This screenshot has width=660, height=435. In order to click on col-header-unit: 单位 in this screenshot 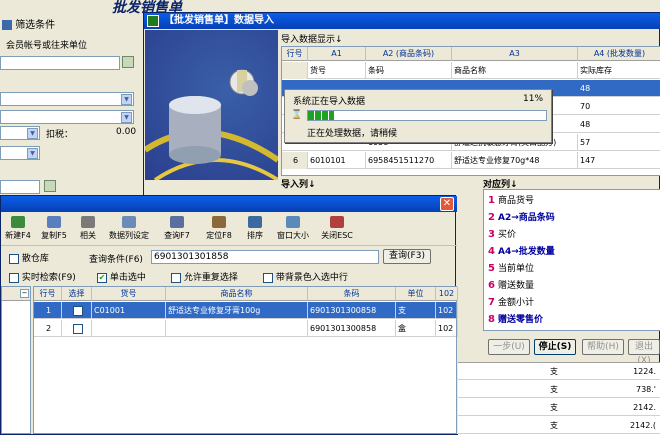, I will do `click(416, 294)`.